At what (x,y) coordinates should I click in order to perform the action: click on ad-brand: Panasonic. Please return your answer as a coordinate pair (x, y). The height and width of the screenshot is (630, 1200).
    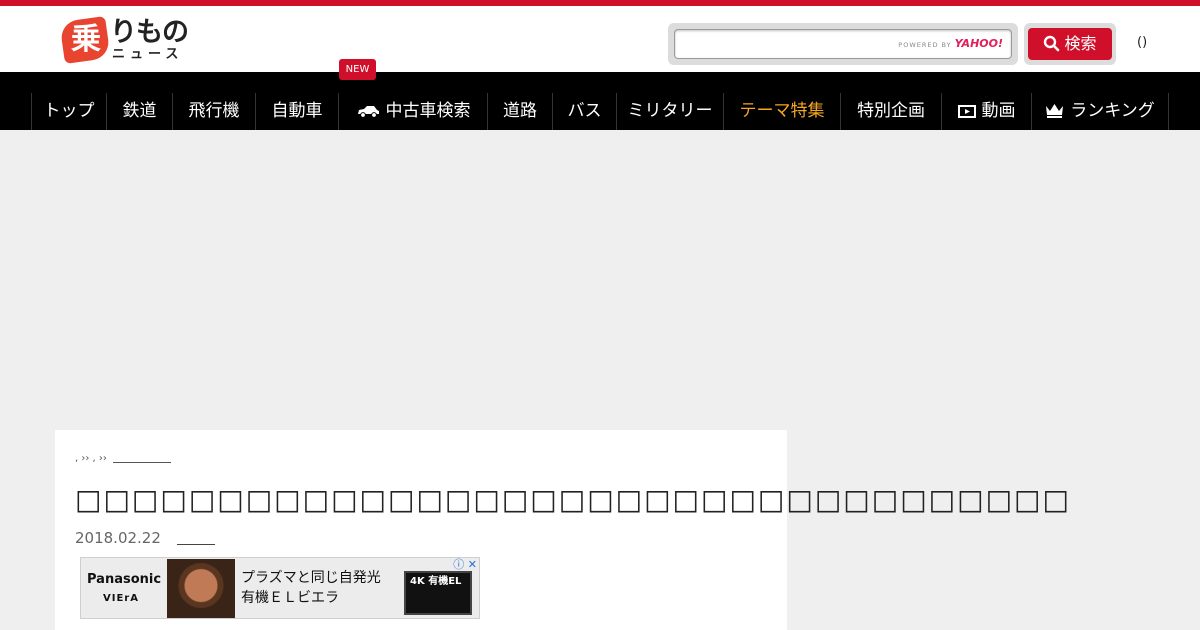
    Looking at the image, I should click on (124, 579).